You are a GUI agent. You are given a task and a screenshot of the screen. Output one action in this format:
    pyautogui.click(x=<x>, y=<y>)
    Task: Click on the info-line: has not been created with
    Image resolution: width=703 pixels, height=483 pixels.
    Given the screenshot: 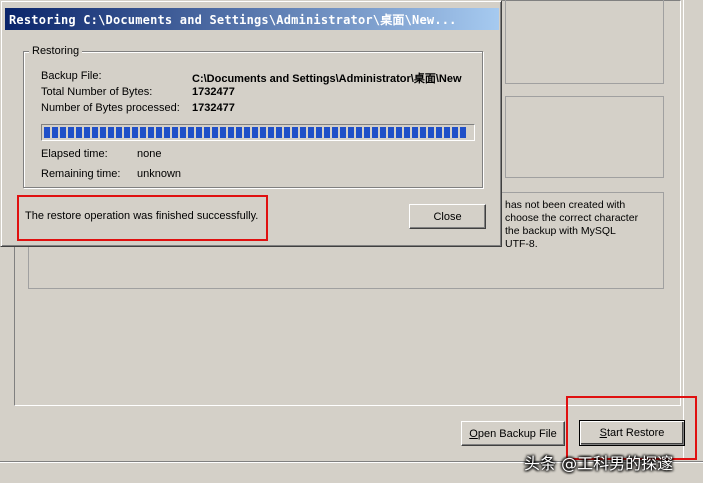 What is the action you would take?
    pyautogui.click(x=565, y=205)
    